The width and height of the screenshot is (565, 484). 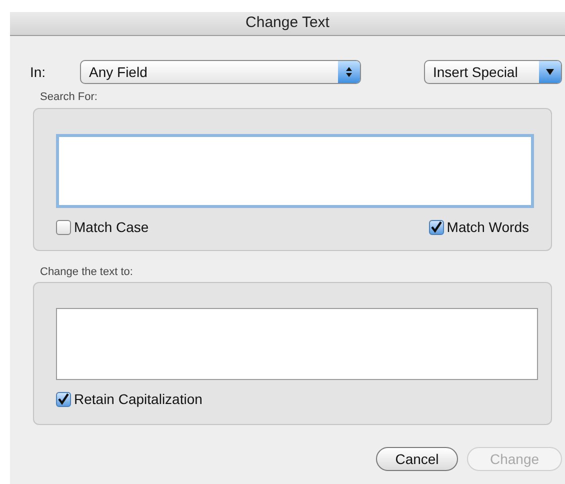 I want to click on insert-special-popup: Insert Special, so click(x=493, y=72).